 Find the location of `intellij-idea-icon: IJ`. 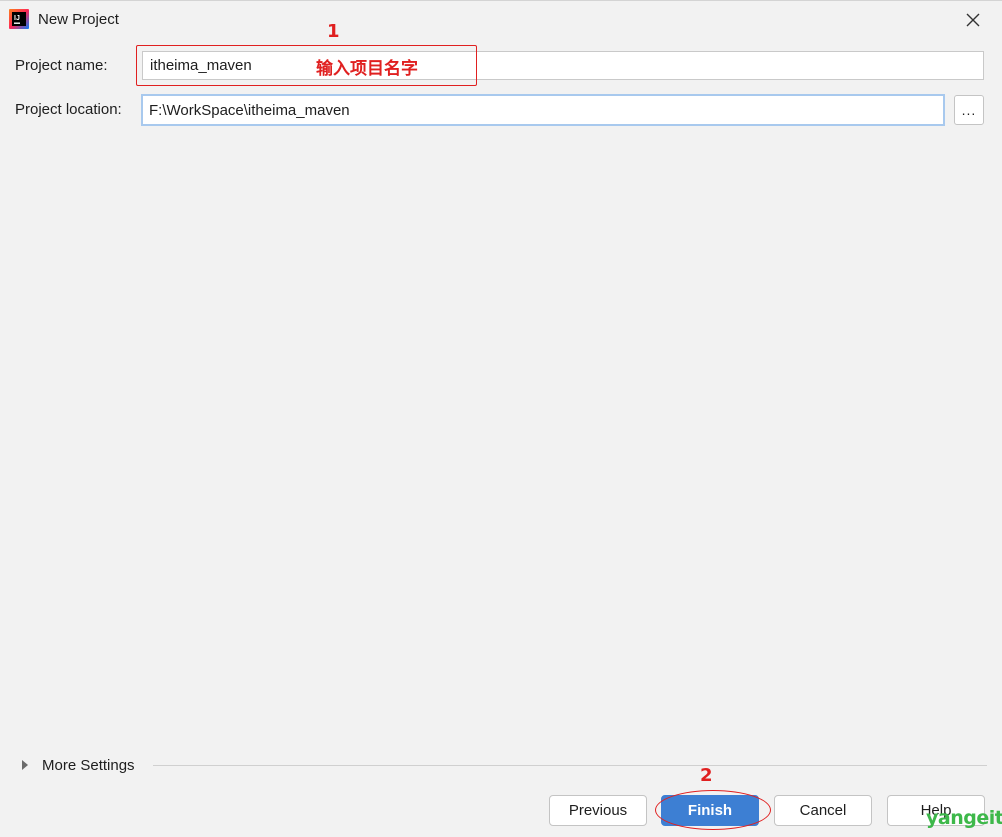

intellij-idea-icon: IJ is located at coordinates (19, 19).